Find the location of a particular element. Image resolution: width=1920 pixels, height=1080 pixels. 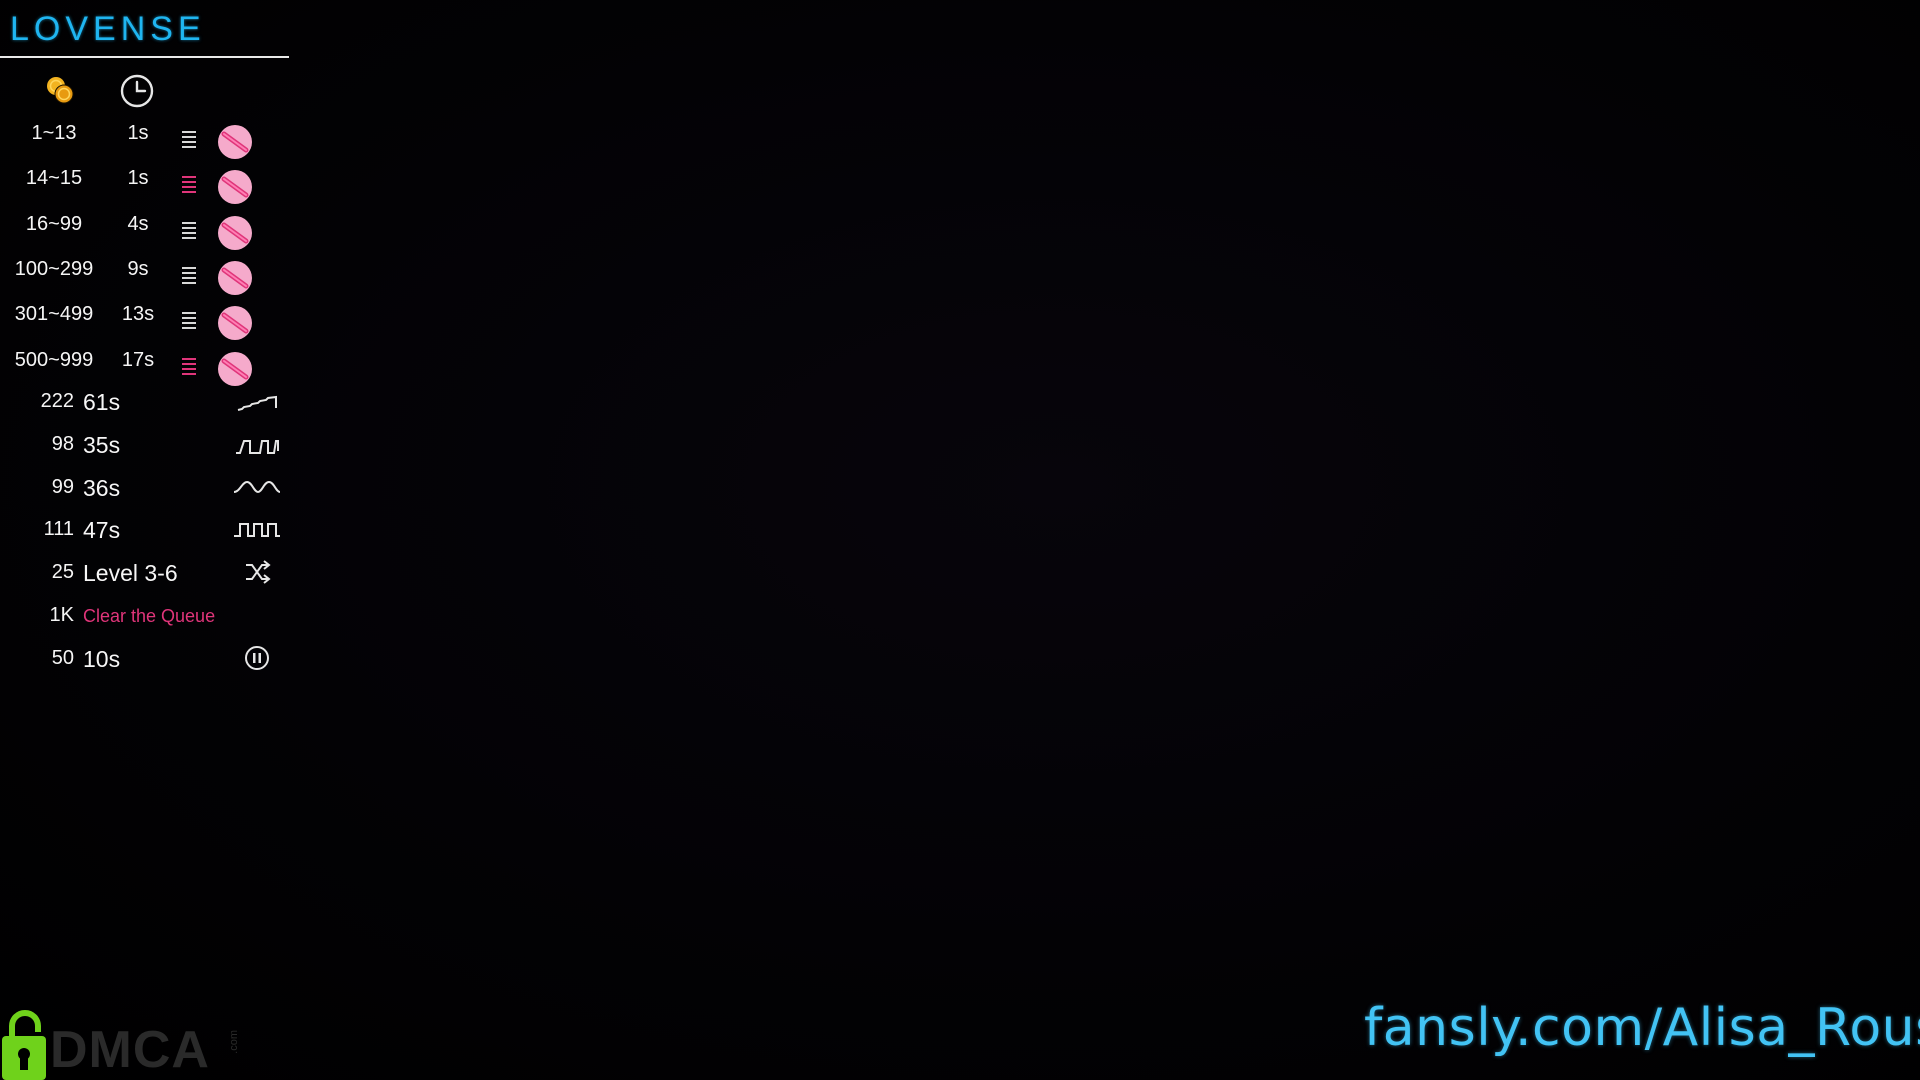

lovense-logo: LOVENSE is located at coordinates (145, 29).